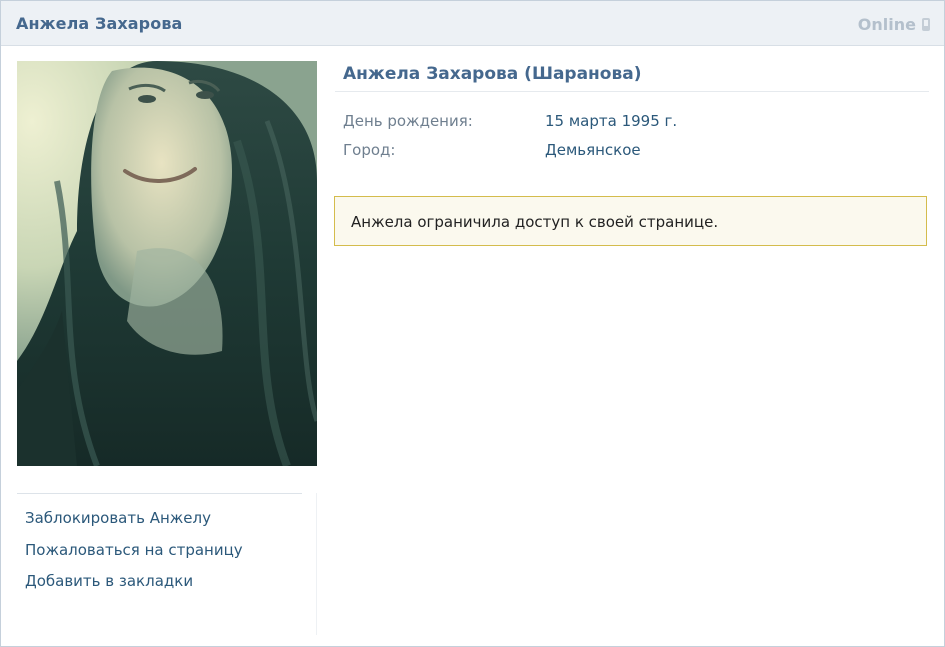 The height and width of the screenshot is (647, 945). I want to click on birthday-label: День рождения:, so click(408, 121).